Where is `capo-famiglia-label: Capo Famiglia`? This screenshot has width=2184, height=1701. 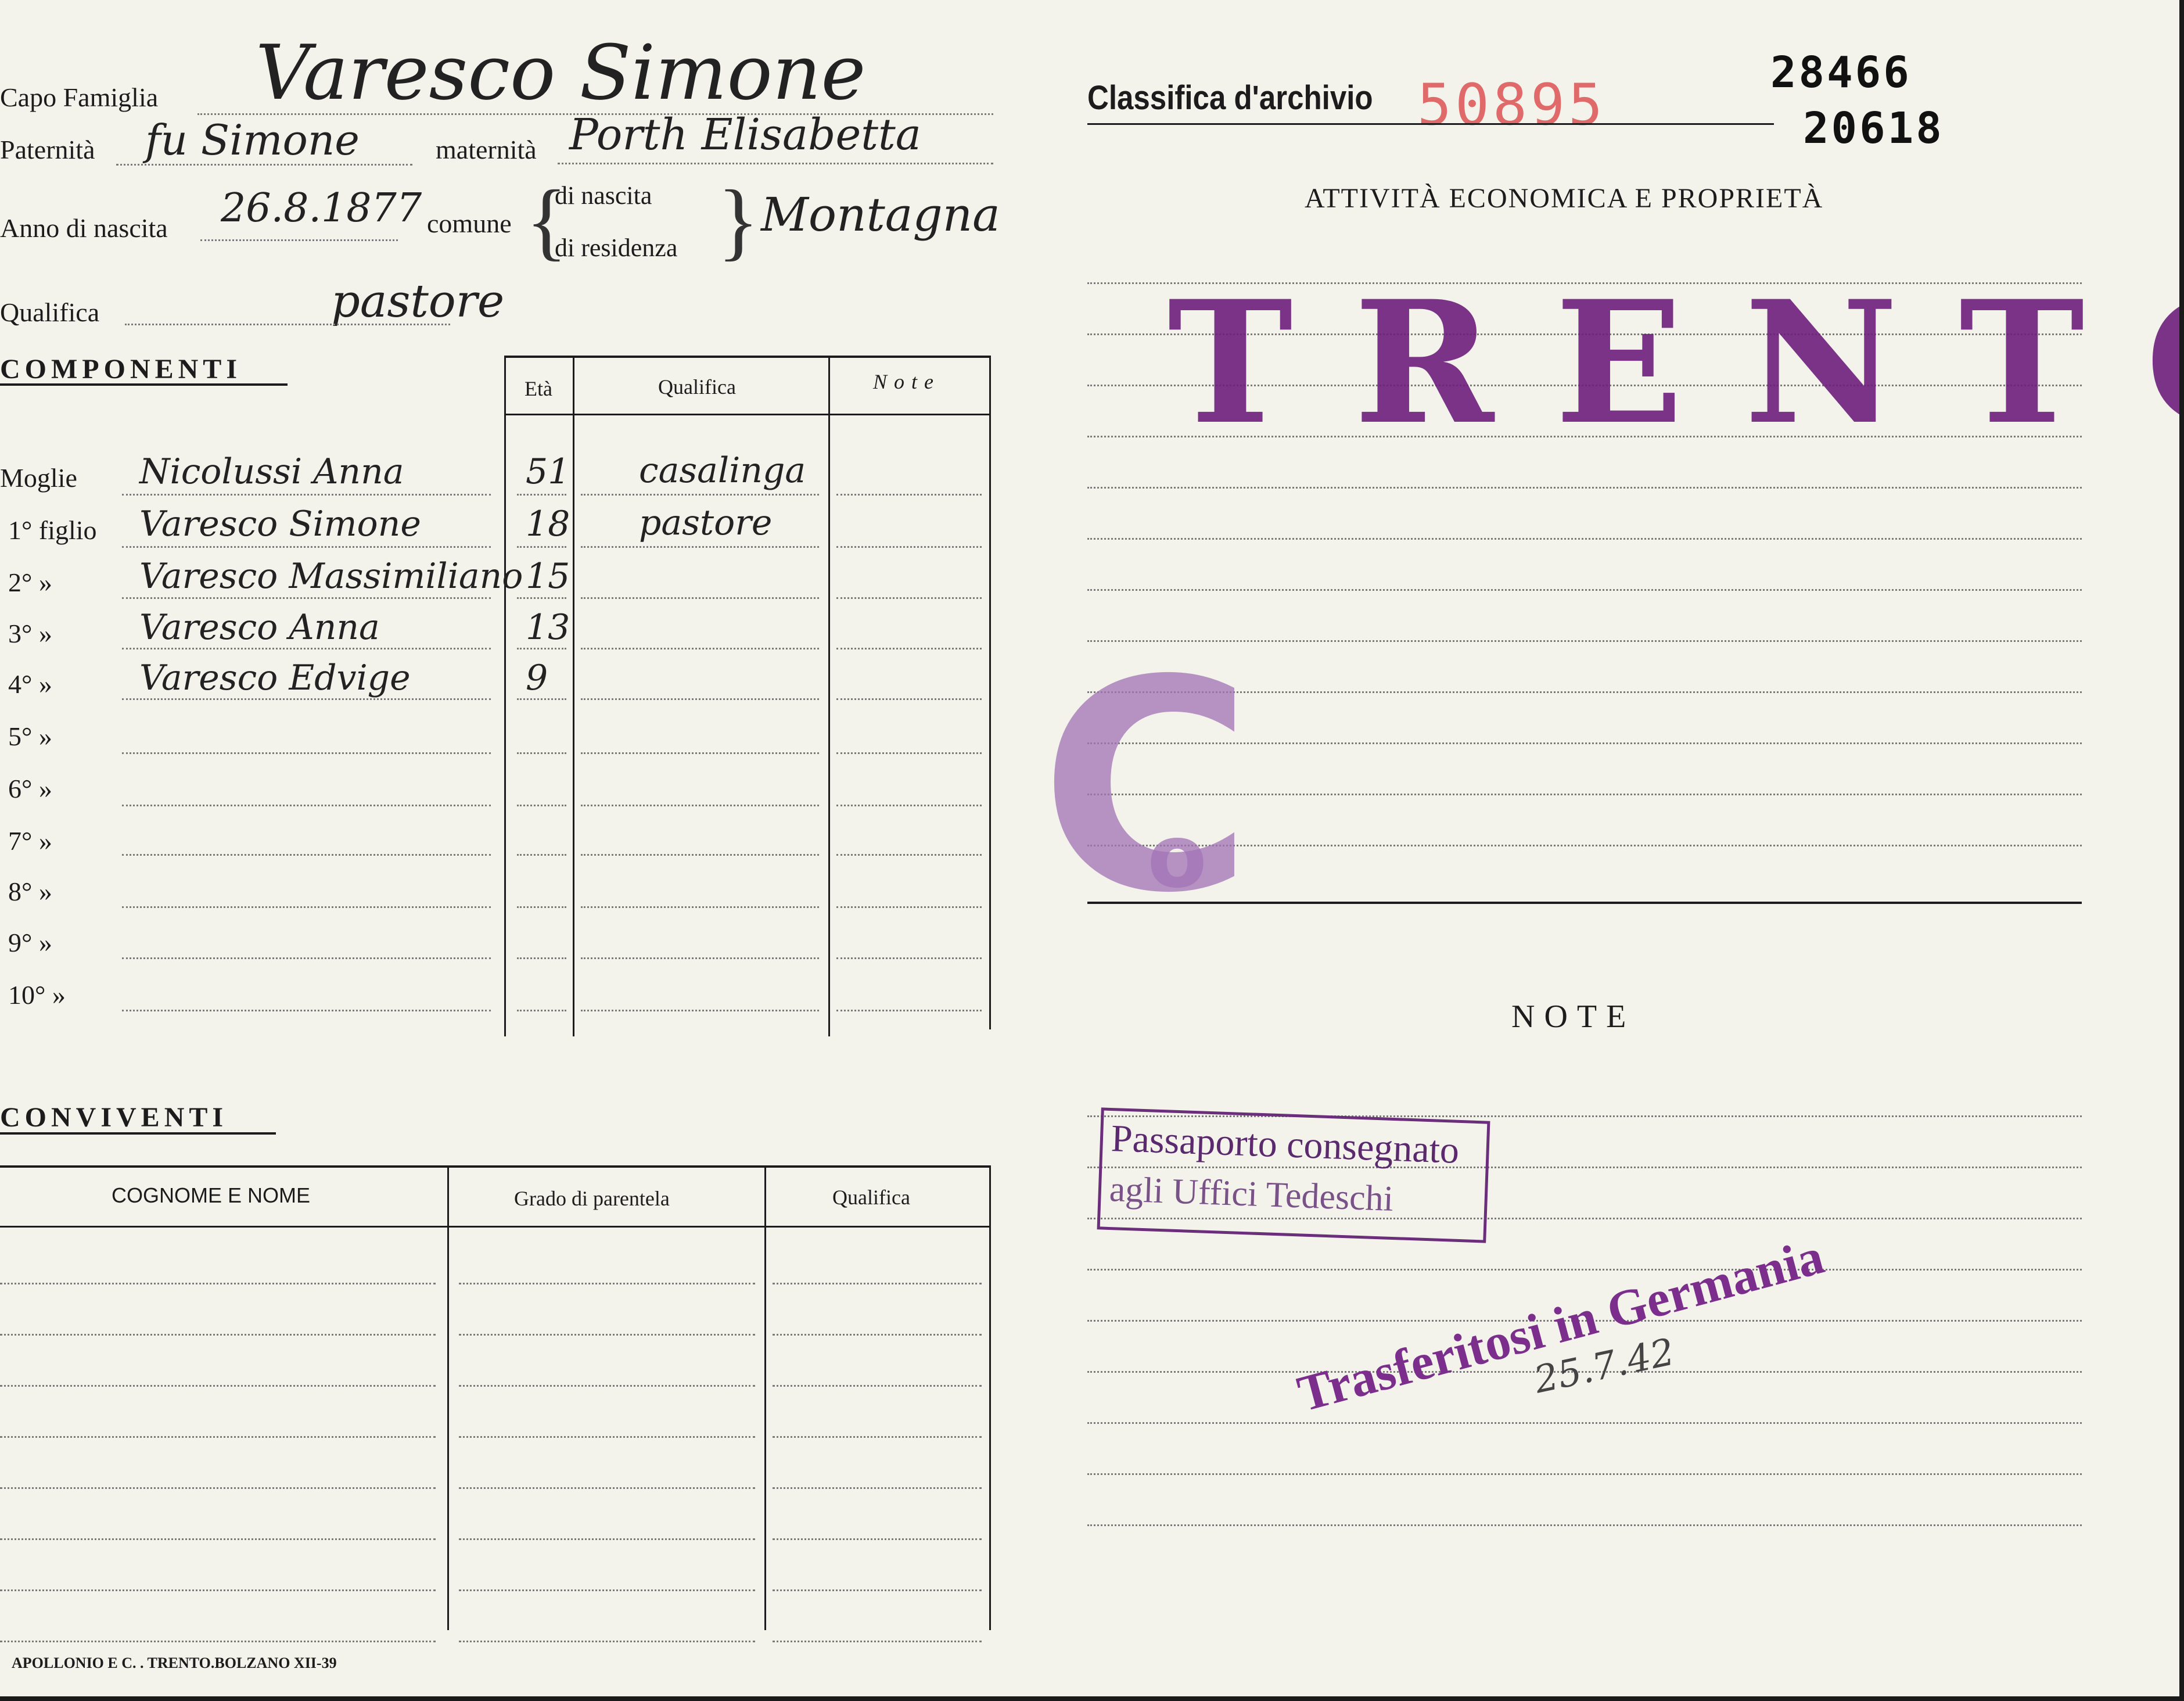 capo-famiglia-label: Capo Famiglia is located at coordinates (80, 97).